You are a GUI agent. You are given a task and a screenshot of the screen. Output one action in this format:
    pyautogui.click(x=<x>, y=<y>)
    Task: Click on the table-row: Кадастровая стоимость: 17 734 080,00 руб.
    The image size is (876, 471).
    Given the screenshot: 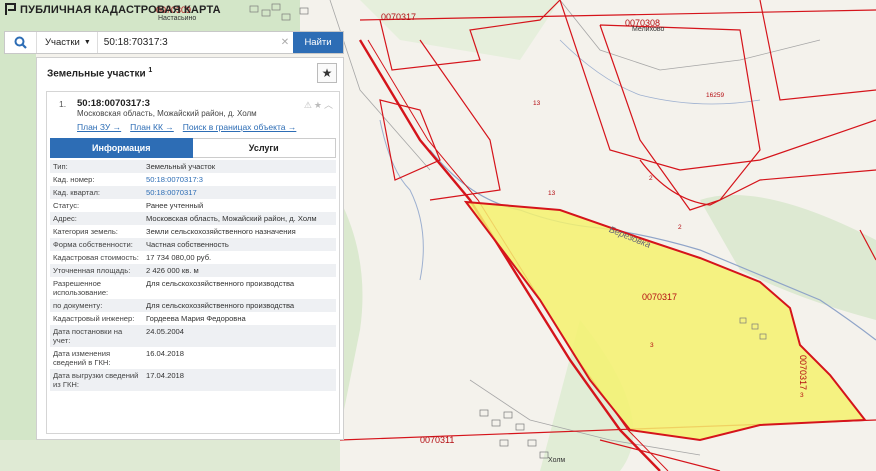 What is the action you would take?
    pyautogui.click(x=193, y=257)
    